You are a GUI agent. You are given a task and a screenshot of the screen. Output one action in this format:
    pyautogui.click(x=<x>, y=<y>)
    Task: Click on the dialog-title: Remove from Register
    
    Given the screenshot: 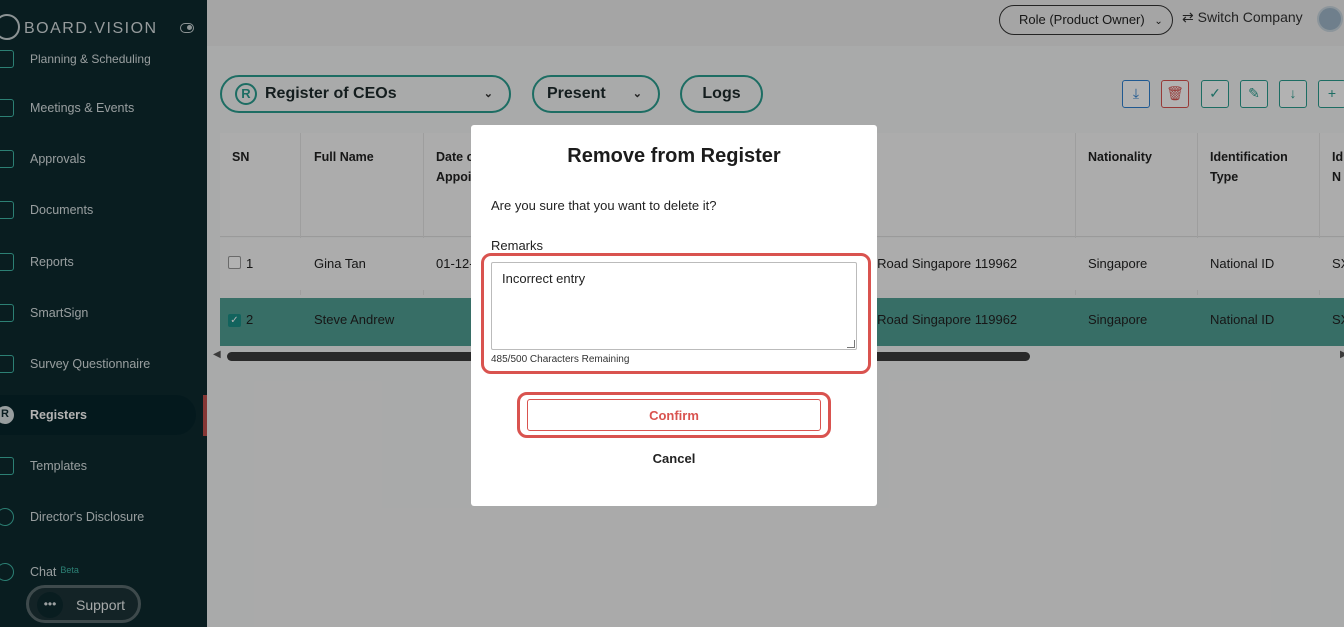 What is the action you would take?
    pyautogui.click(x=674, y=156)
    